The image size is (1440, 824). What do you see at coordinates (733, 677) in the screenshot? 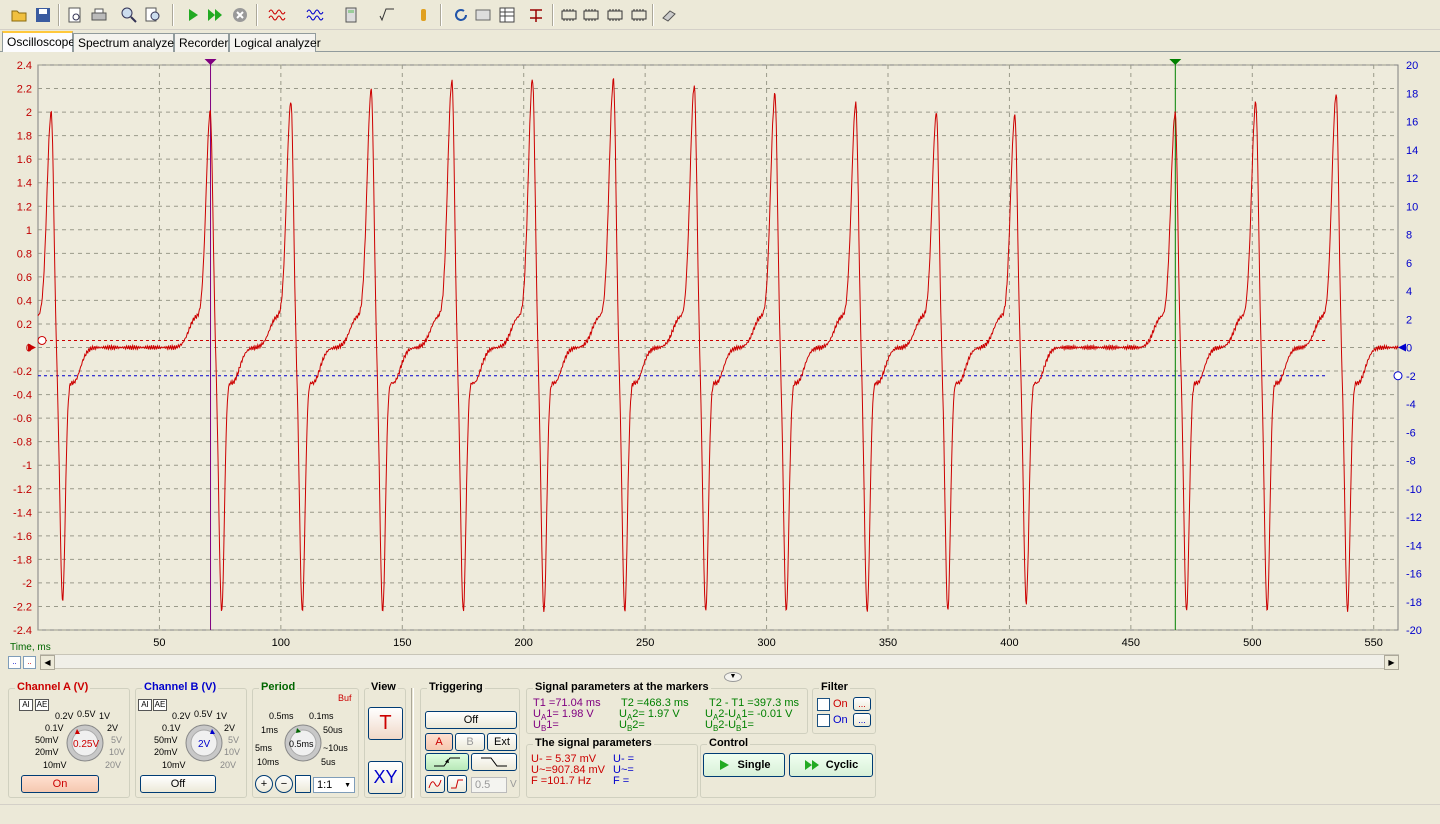
I see `collapse-panel-icon: ▼` at bounding box center [733, 677].